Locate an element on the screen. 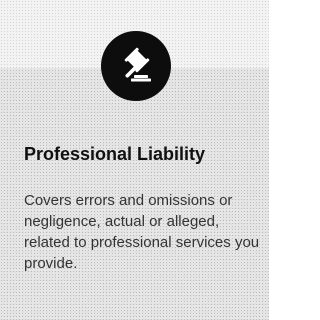  gavel-icon is located at coordinates (137, 64).